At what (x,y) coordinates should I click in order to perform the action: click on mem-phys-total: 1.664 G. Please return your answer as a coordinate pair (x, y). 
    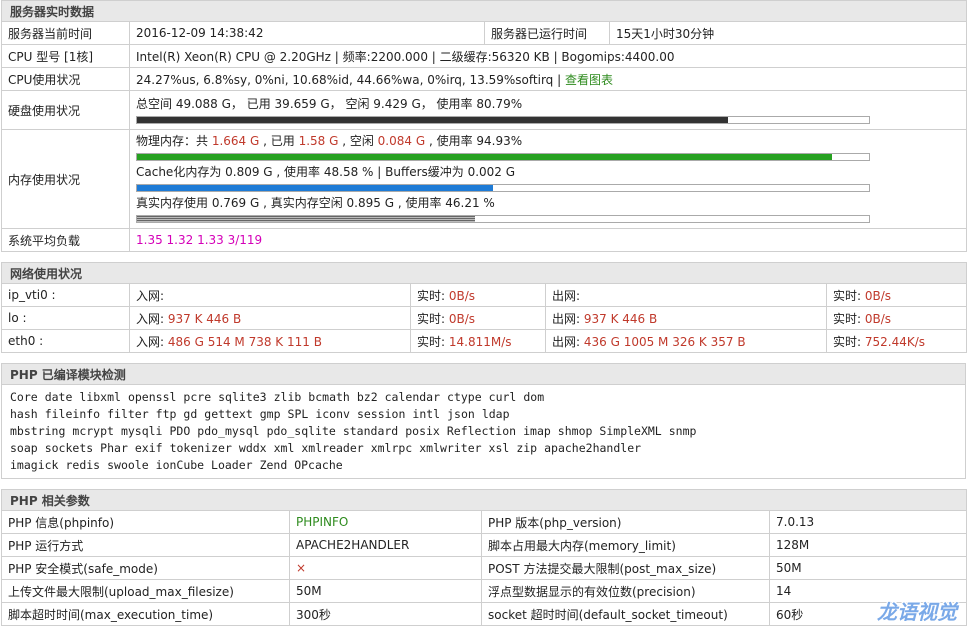
    Looking at the image, I should click on (235, 140).